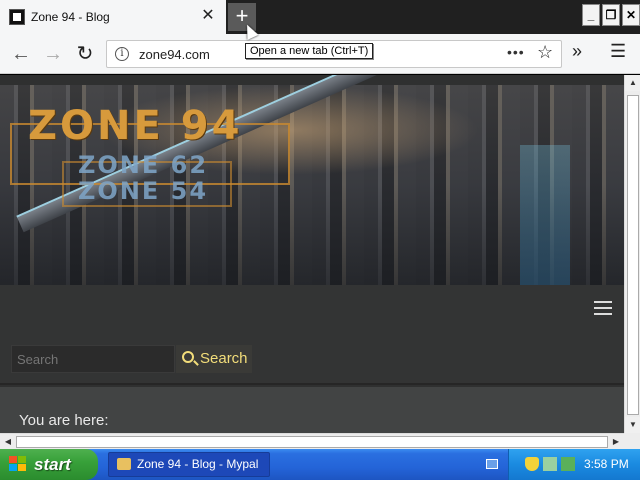 Image resolution: width=640 pixels, height=480 pixels. I want to click on bookmark-star-icon: ☆, so click(545, 52).